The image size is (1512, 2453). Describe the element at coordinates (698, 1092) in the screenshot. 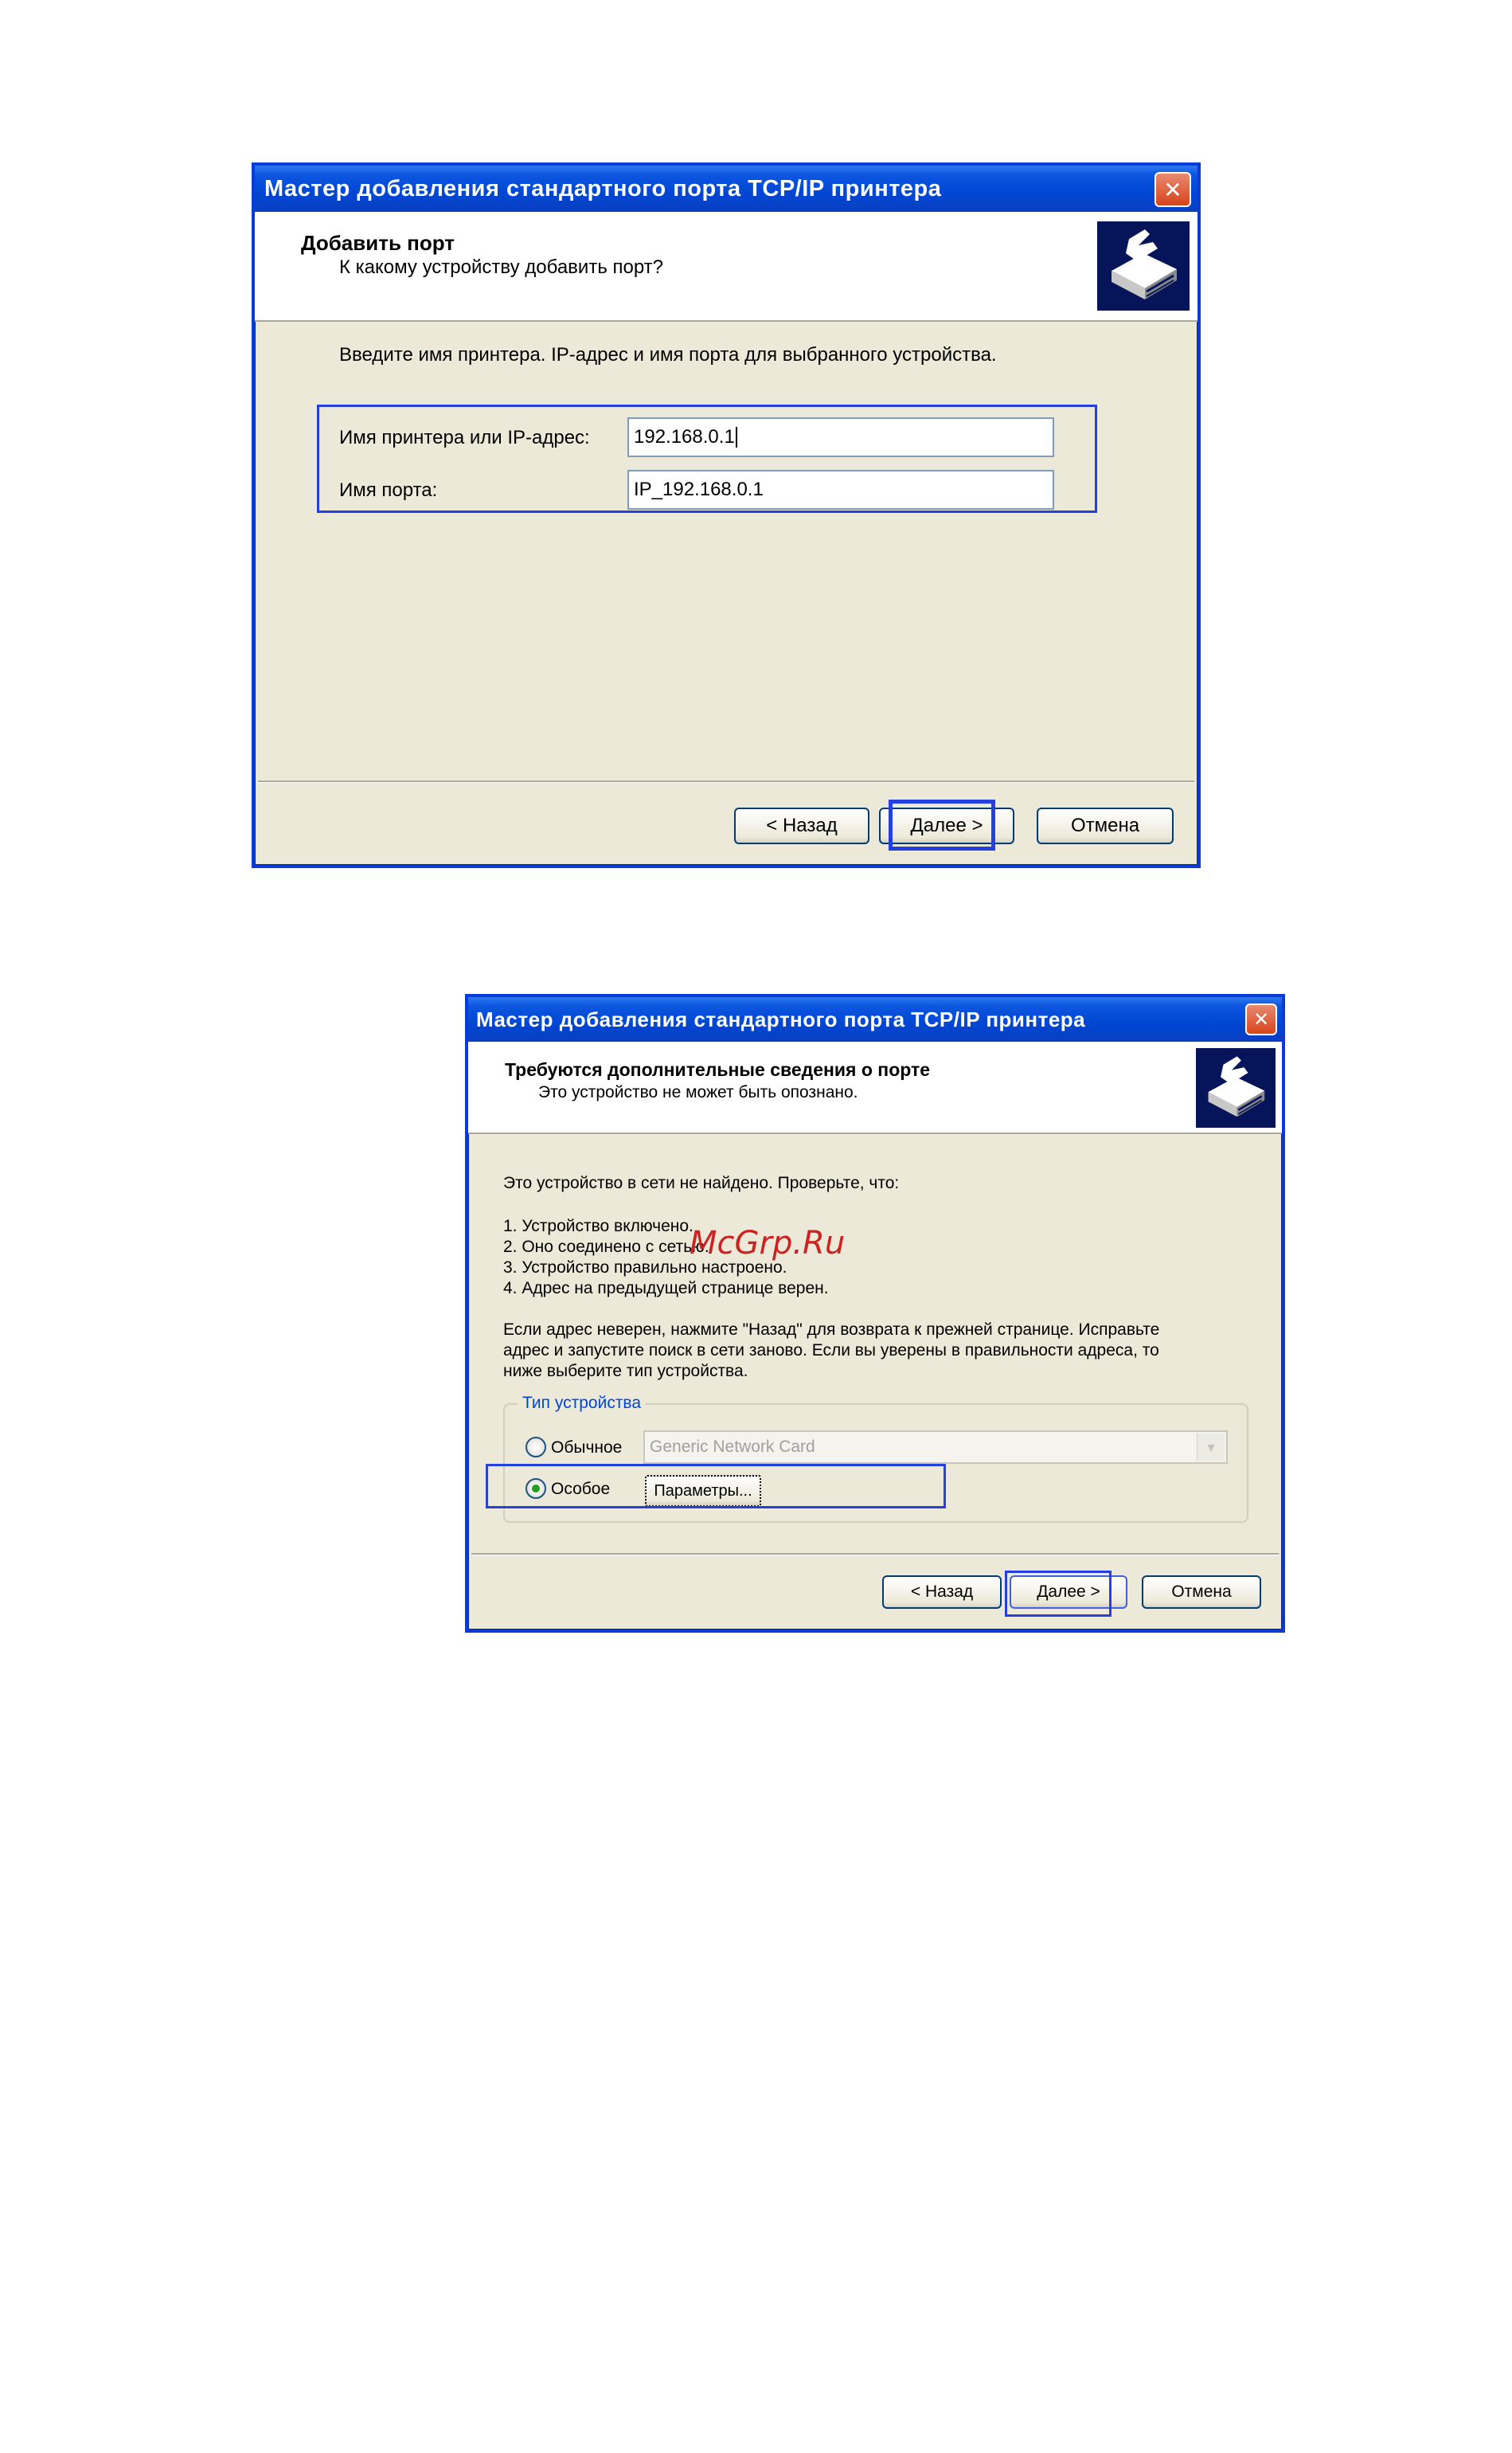

I see `header-subtitle: Это устройство не может быть опознано.` at that location.